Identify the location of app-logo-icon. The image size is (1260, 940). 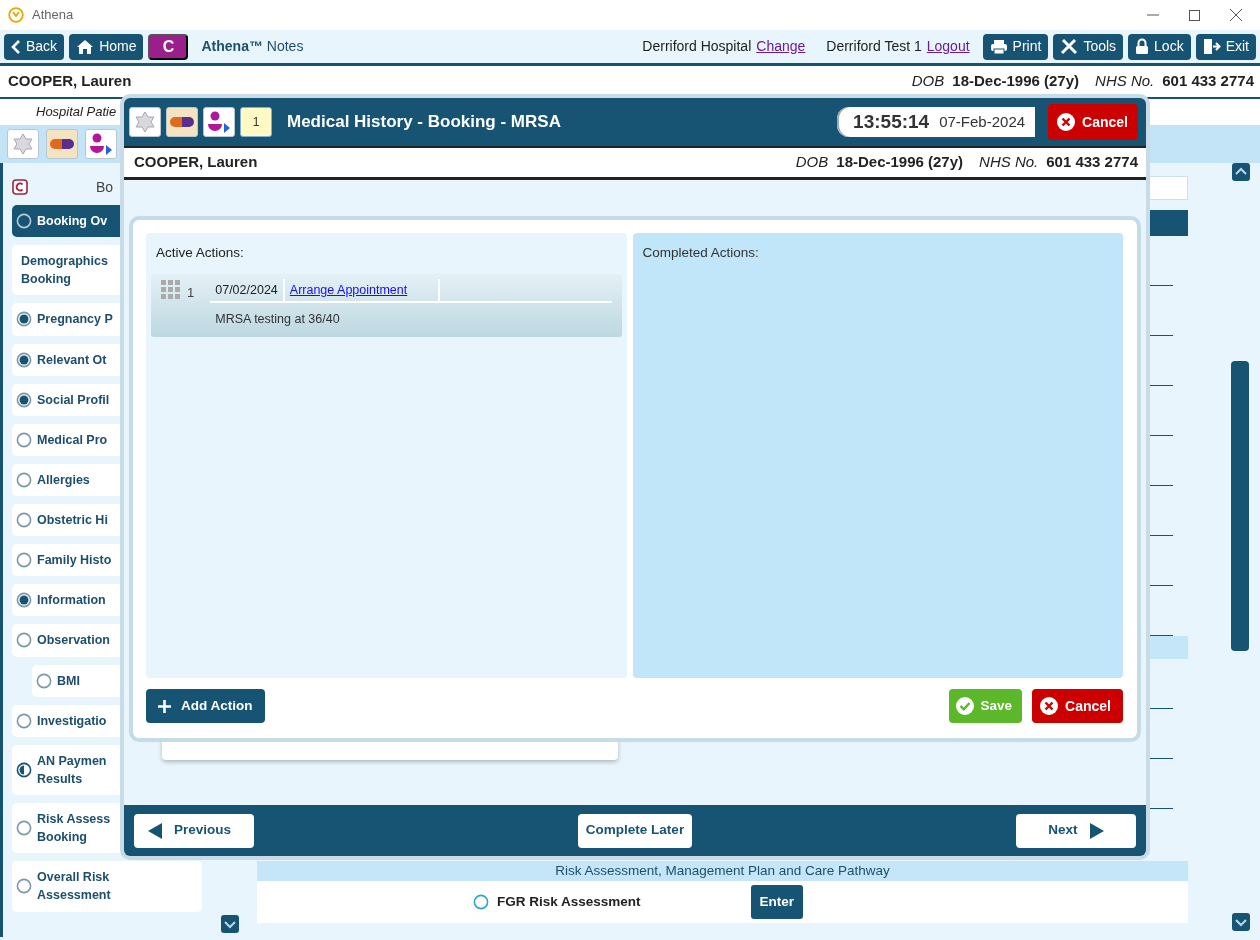
(16, 15).